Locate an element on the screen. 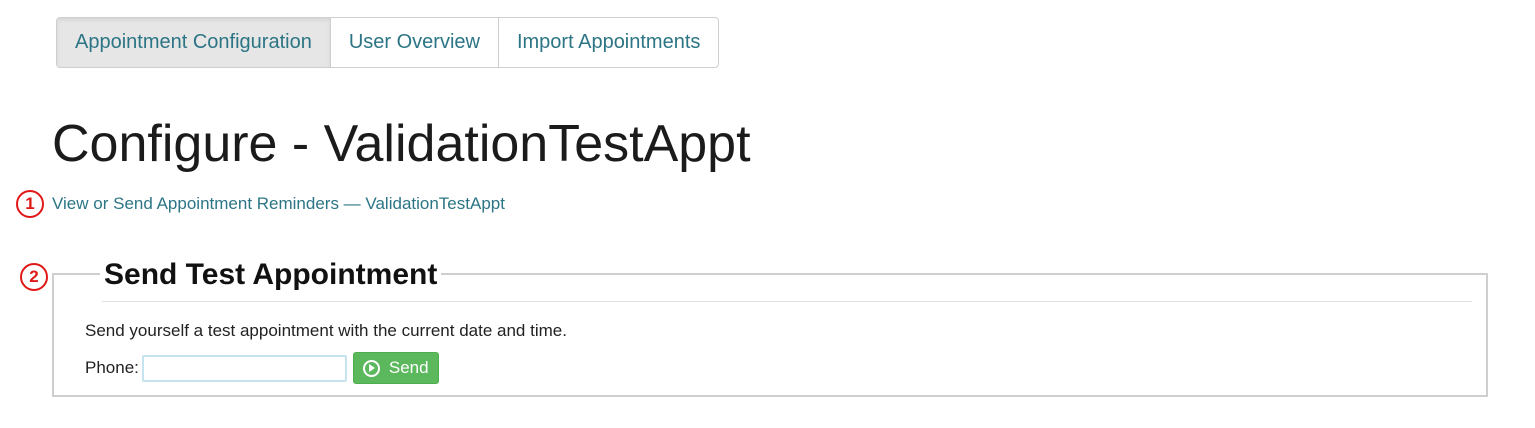 This screenshot has width=1535, height=428. page-title: Configure - ValidationTestAppt is located at coordinates (401, 144).